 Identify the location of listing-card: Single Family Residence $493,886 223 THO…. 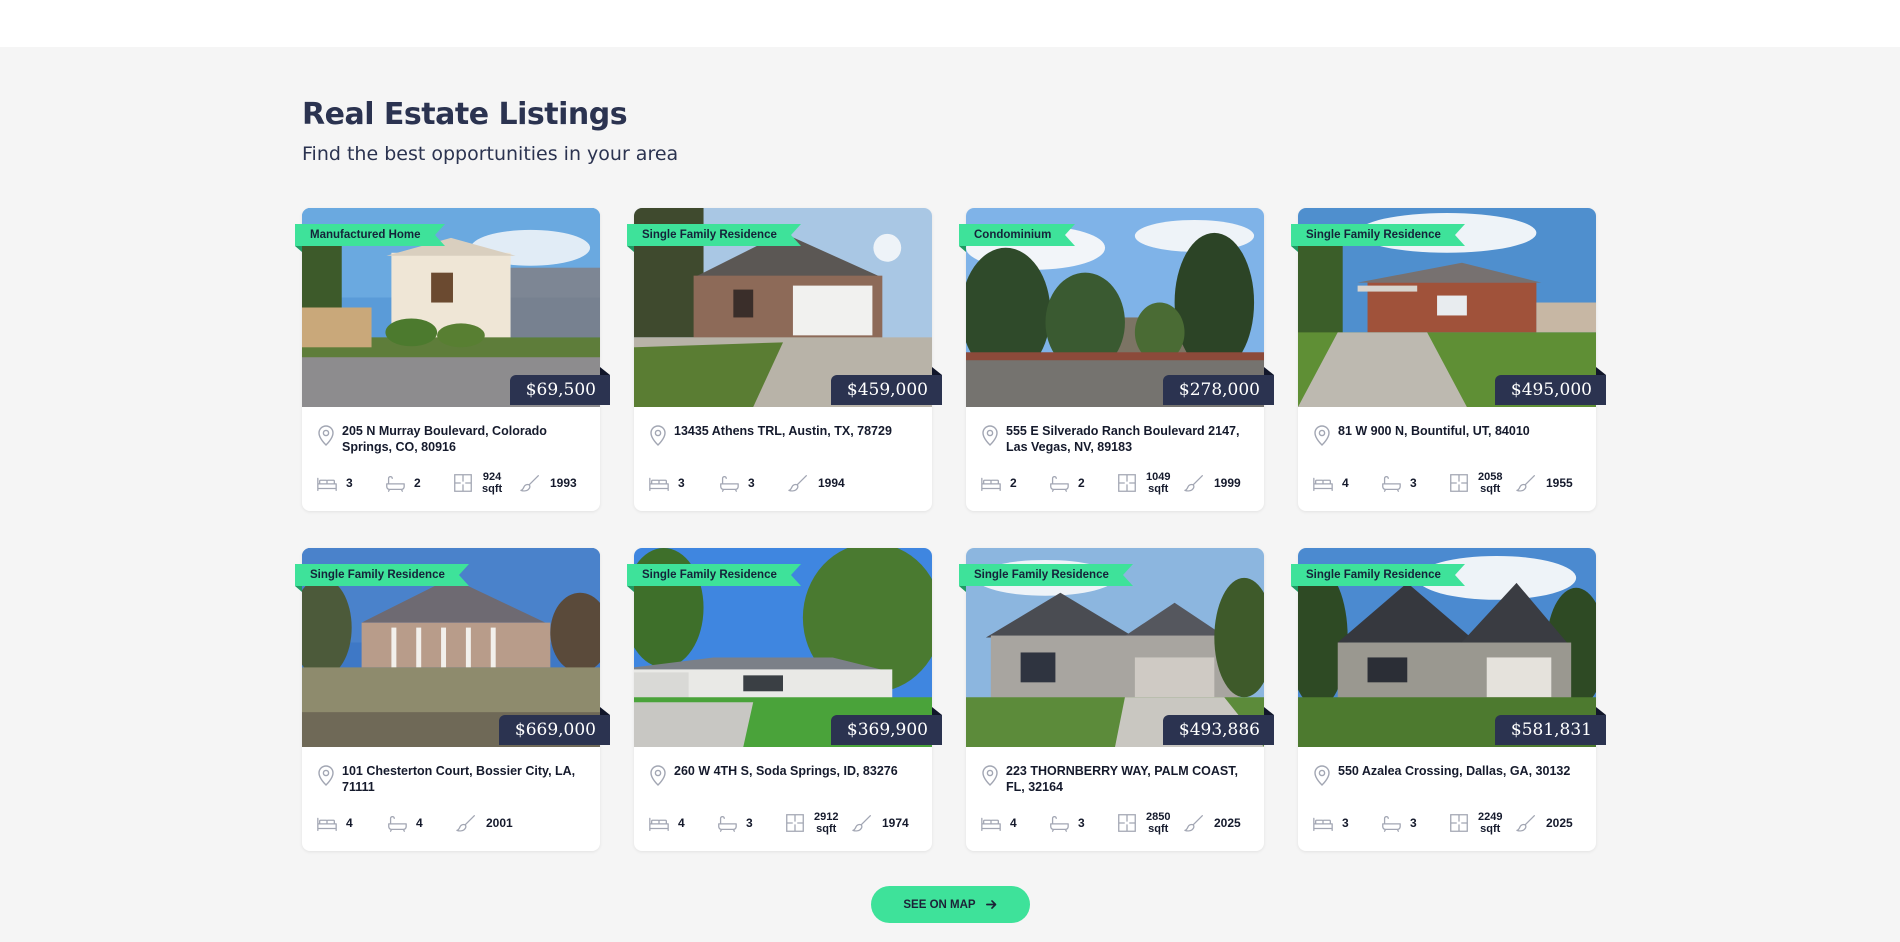
(1117, 699).